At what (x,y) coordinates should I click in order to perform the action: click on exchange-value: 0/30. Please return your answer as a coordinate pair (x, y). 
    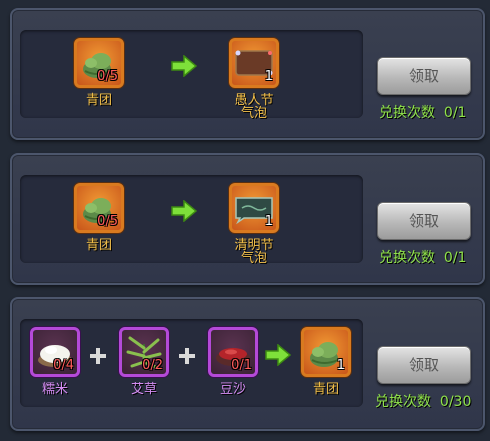
    Looking at the image, I should click on (455, 402).